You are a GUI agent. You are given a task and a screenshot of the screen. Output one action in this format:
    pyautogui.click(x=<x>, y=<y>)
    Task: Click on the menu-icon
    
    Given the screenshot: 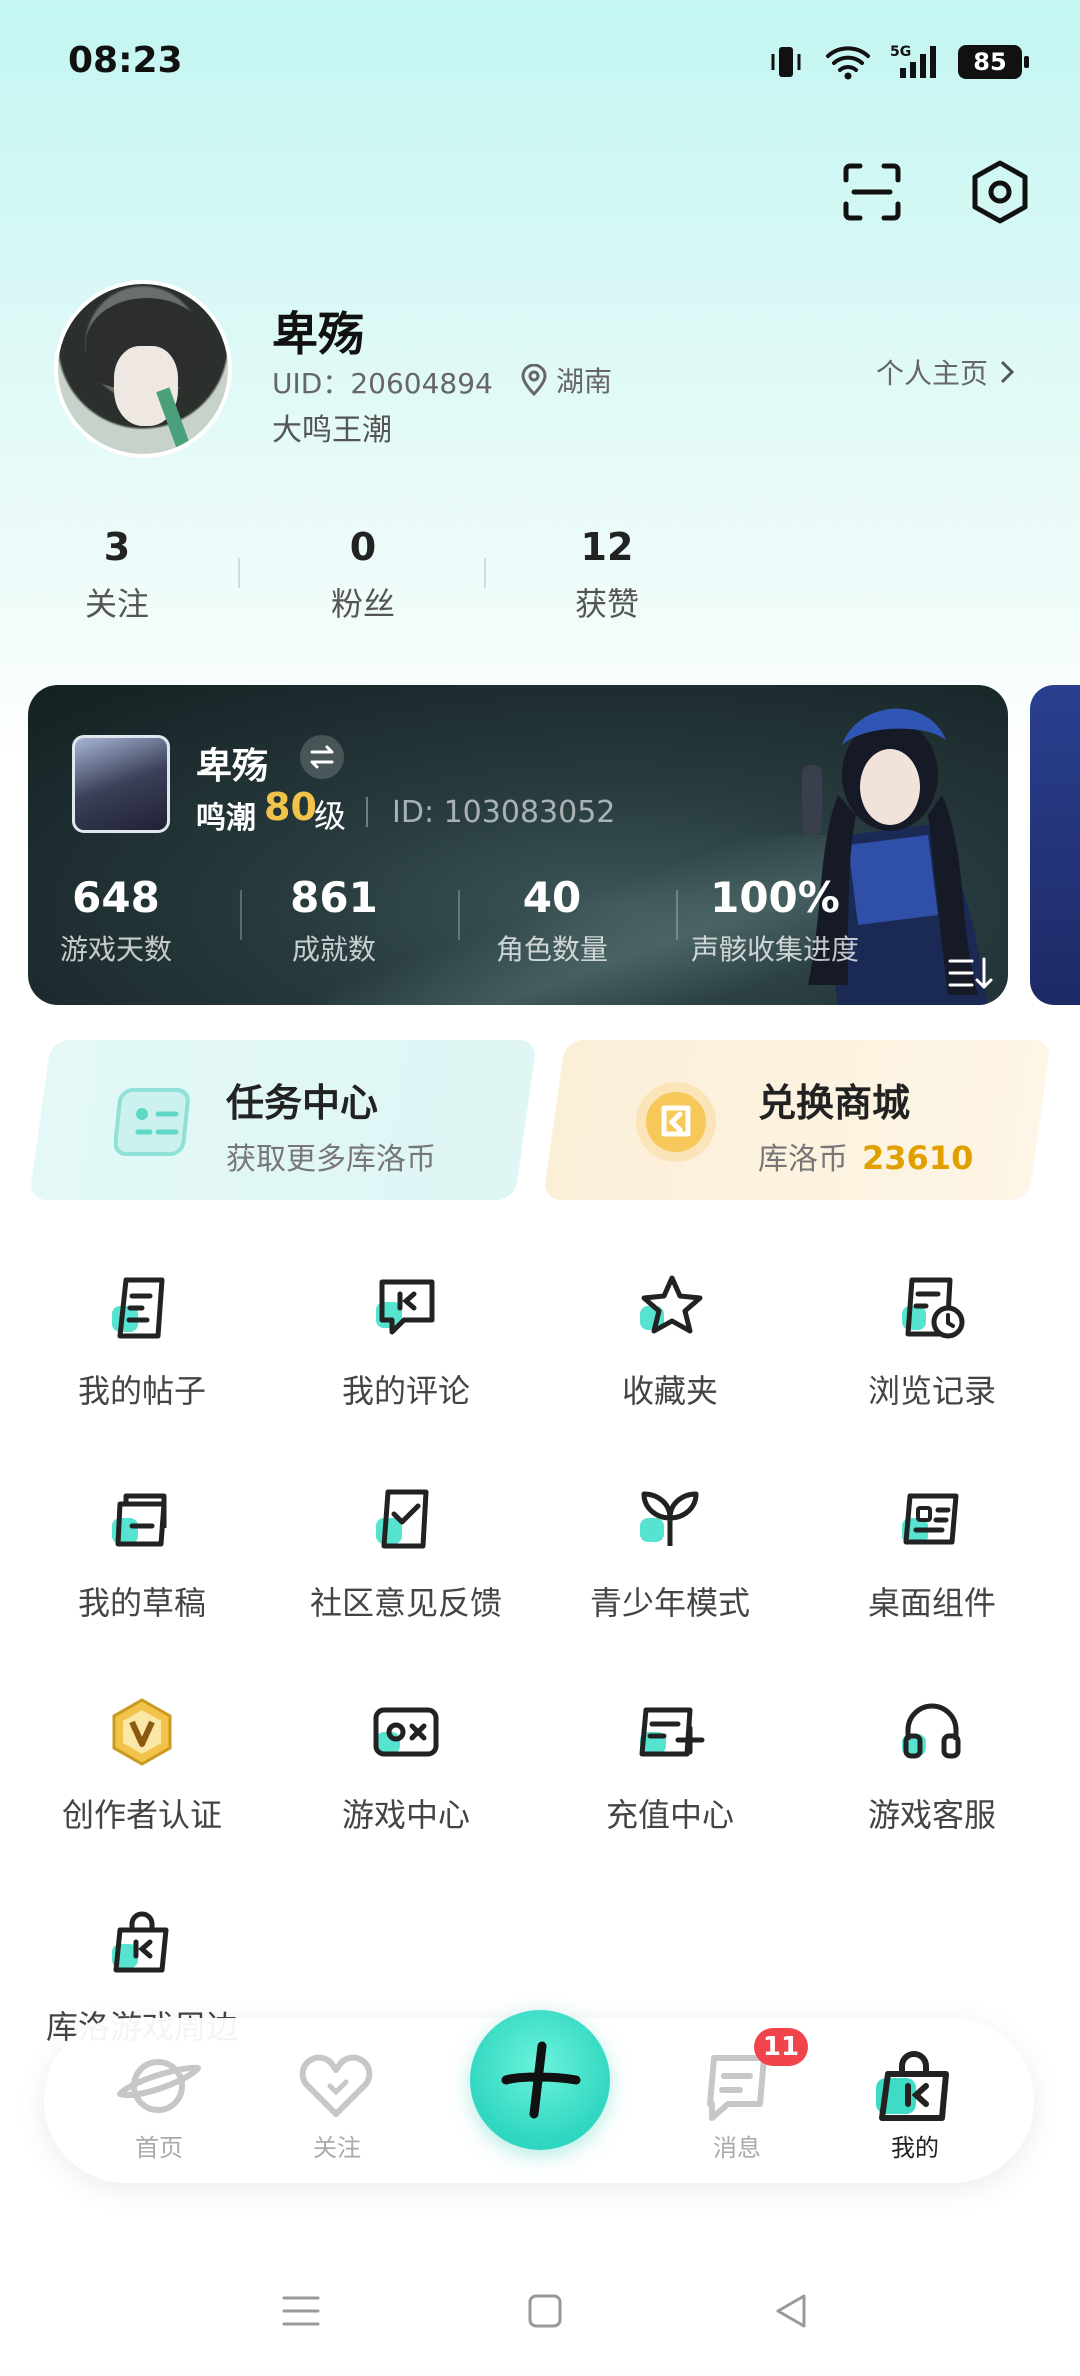 What is the action you would take?
    pyautogui.click(x=301, y=2311)
    